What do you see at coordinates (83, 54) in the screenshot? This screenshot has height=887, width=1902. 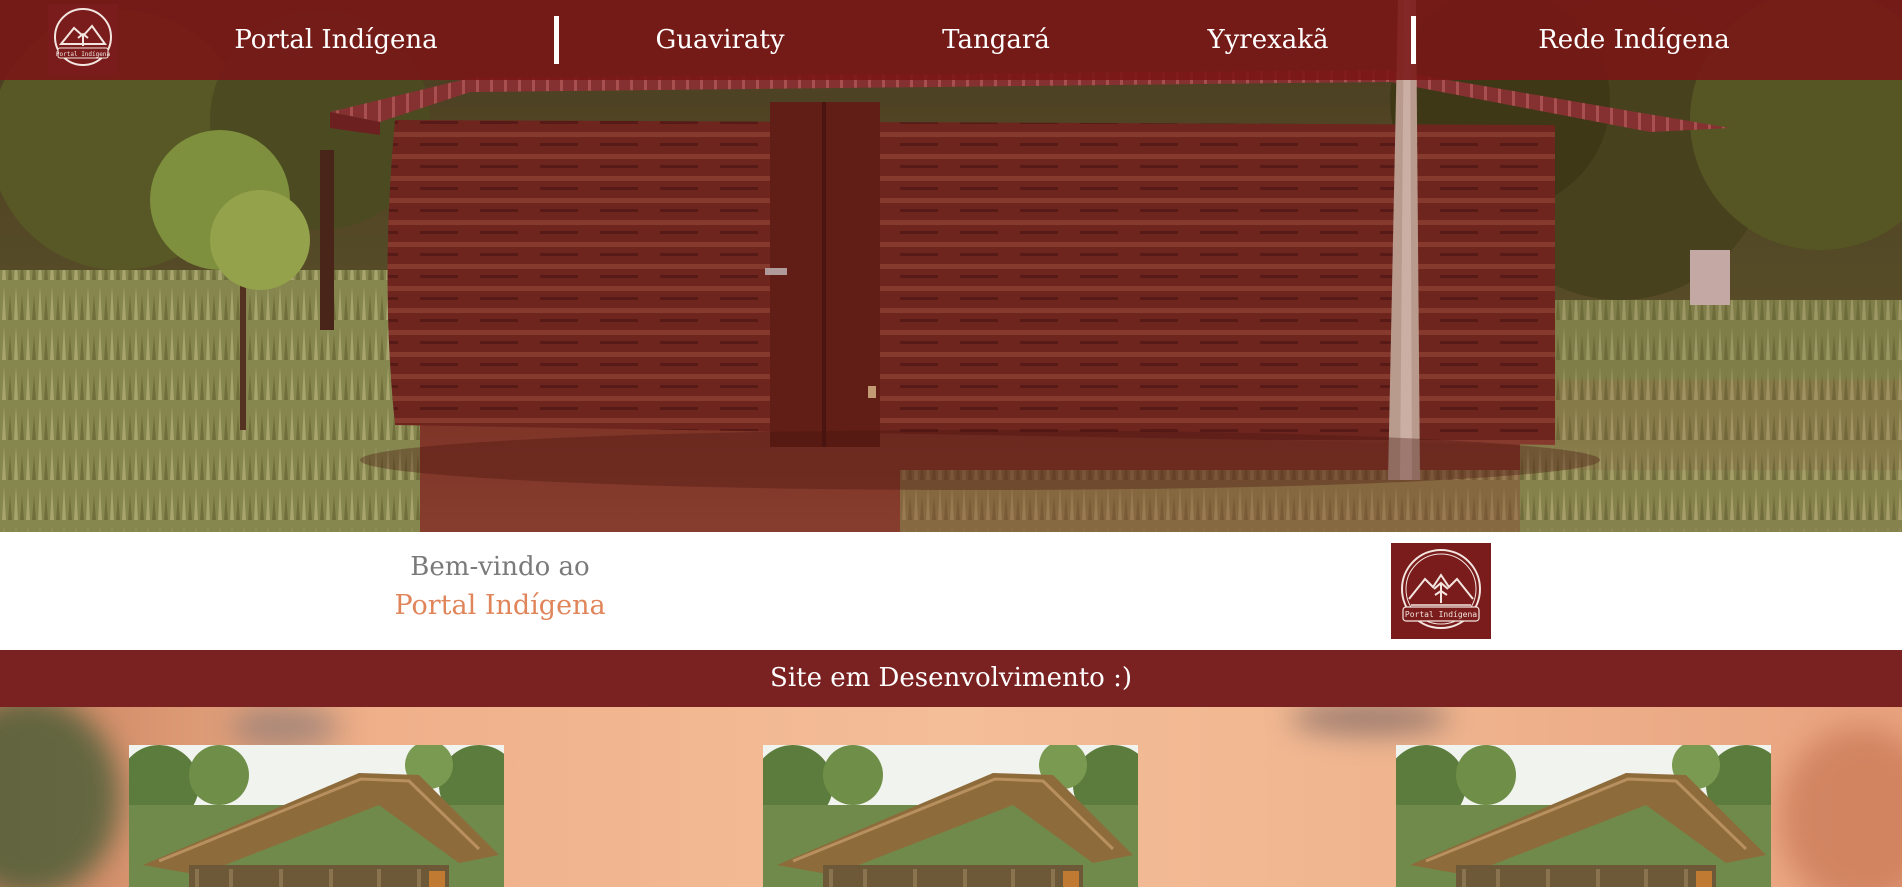 I see `logo-text: Portal Indígena` at bounding box center [83, 54].